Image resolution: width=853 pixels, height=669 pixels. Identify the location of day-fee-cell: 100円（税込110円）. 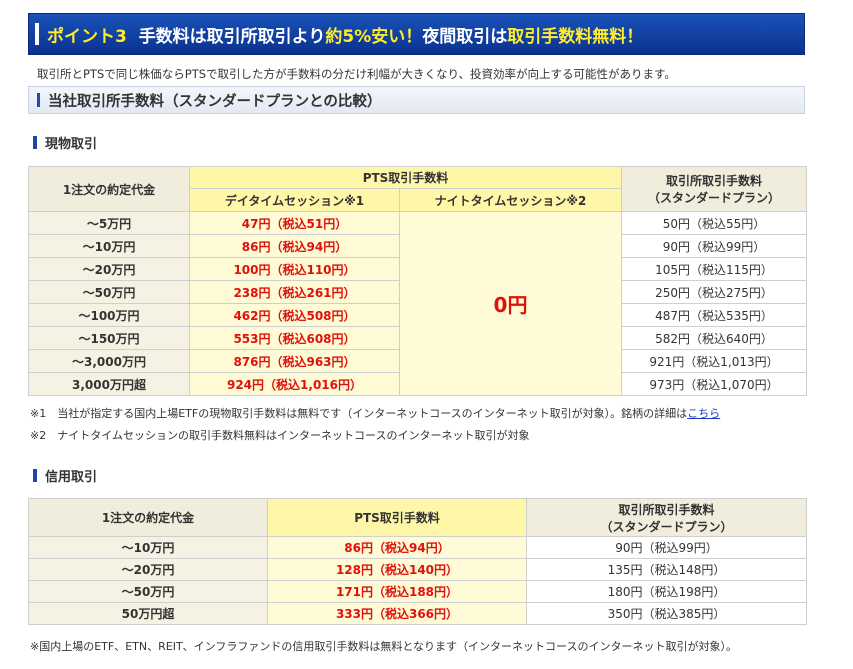
(294, 269).